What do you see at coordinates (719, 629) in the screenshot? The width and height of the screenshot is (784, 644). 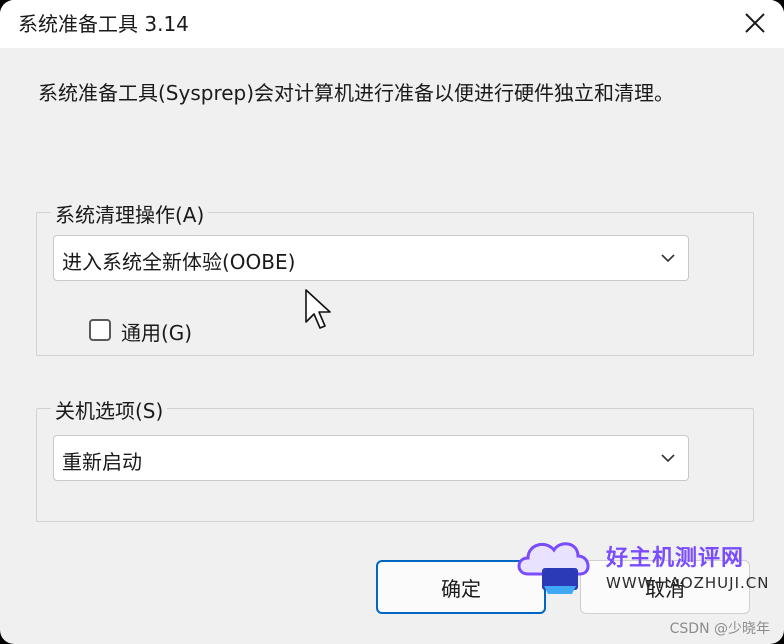 I see `credit-text: CSDN @少晓年` at bounding box center [719, 629].